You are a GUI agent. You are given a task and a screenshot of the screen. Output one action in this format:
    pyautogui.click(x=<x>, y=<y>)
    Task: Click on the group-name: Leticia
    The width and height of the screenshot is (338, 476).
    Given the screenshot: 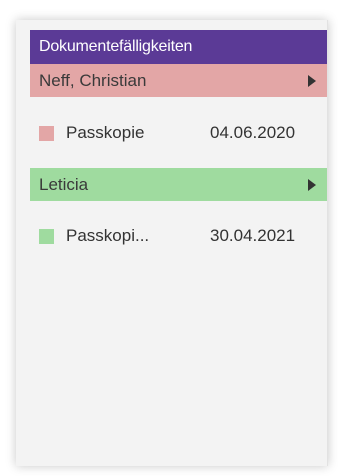 What is the action you would take?
    pyautogui.click(x=64, y=184)
    